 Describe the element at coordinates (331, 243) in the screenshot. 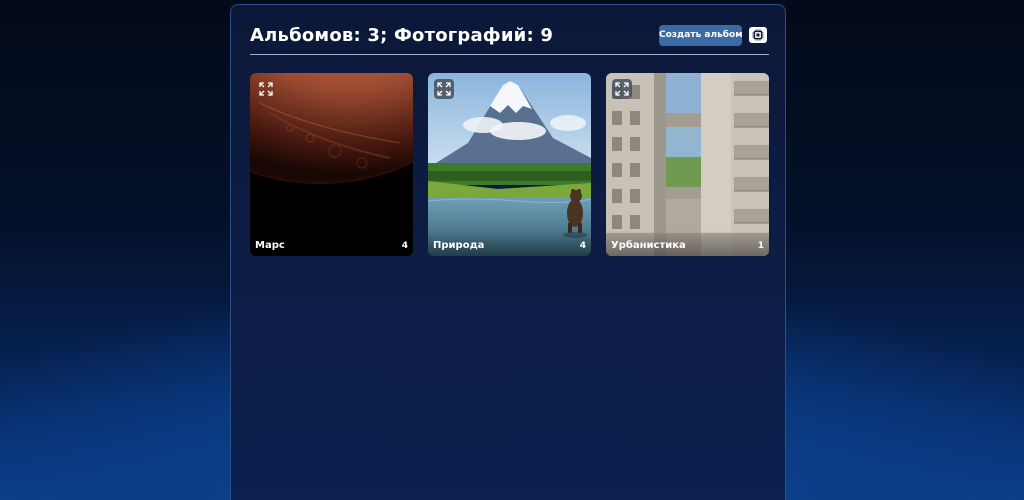

I see `card-footer: Марс 4` at that location.